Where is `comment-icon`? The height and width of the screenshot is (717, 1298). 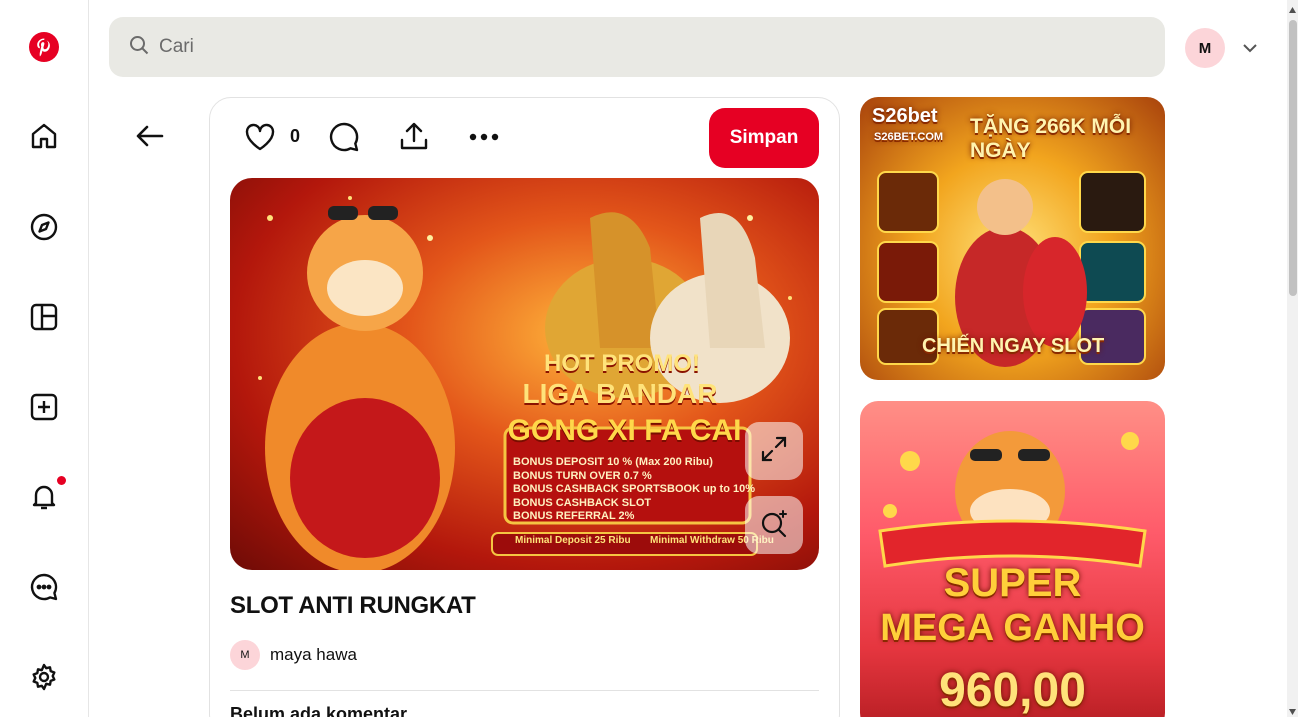 comment-icon is located at coordinates (344, 137).